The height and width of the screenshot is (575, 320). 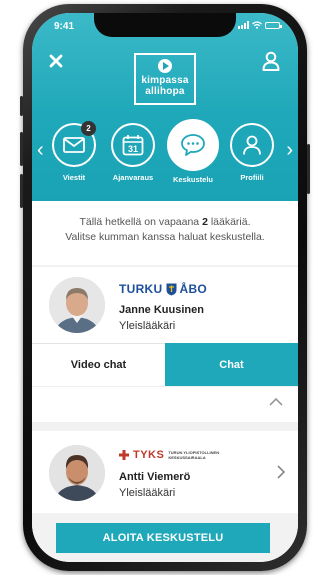 I want to click on doctor-1-title: Yleislääkäri, so click(x=147, y=326).